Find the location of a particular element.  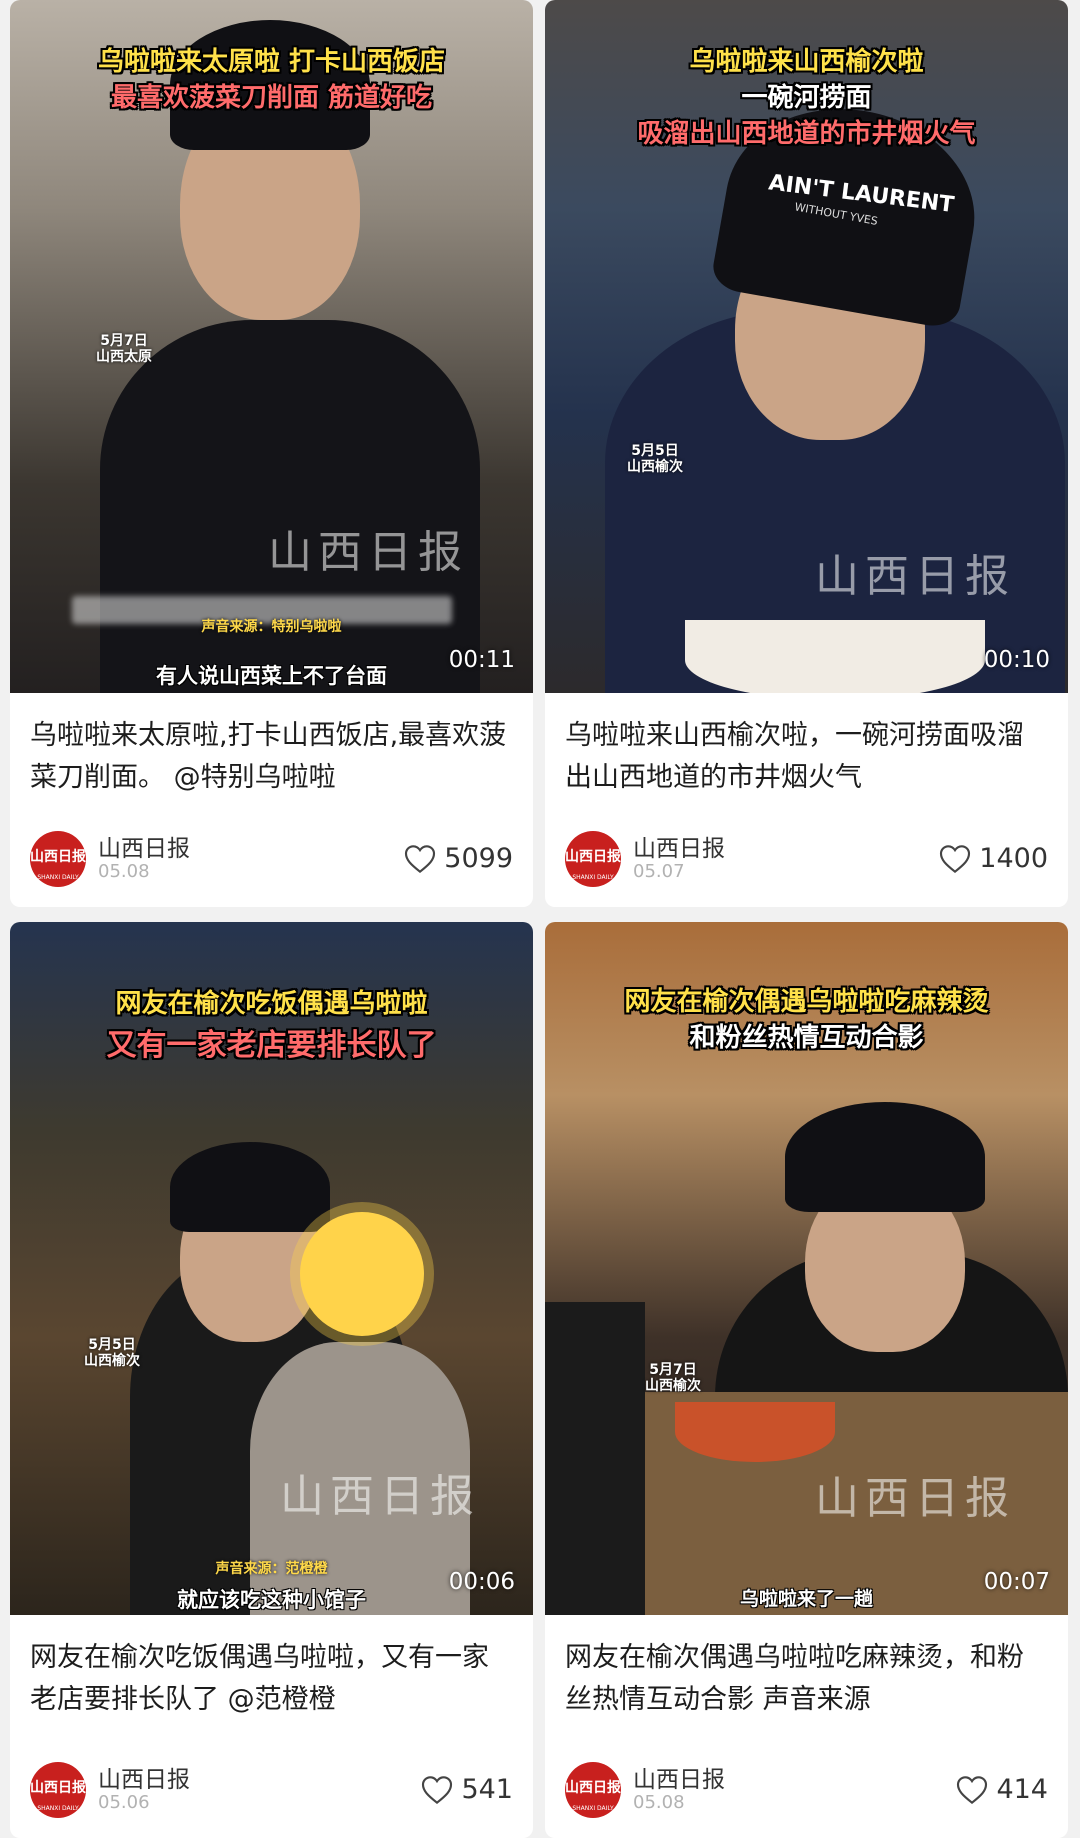

noodle-bowl is located at coordinates (835, 656).